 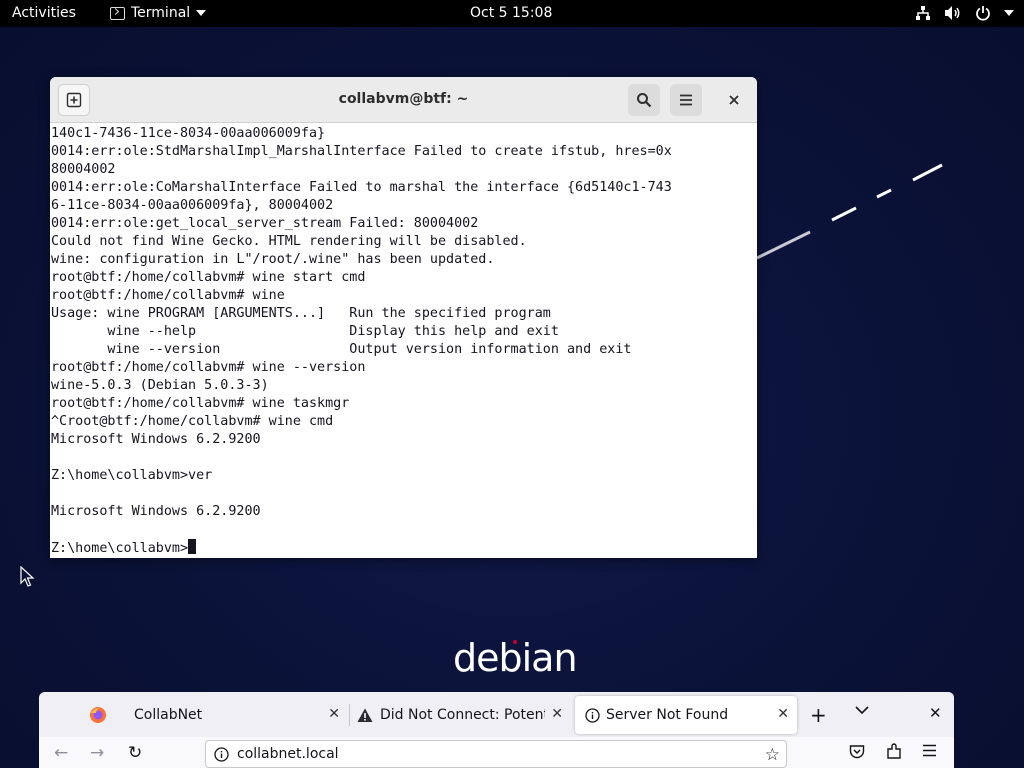 I want to click on search-icon, so click(x=644, y=100).